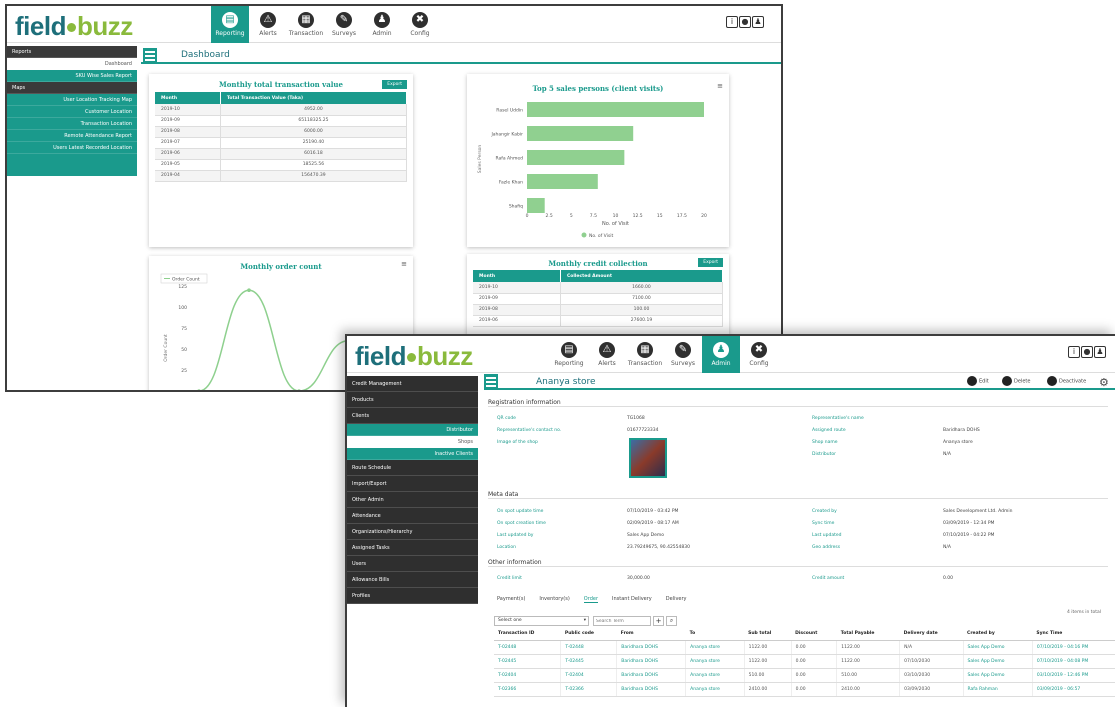 Image resolution: width=1115 pixels, height=707 pixels. What do you see at coordinates (632, 599) in the screenshot?
I see `tab-instant-delivery: Instant Delivery` at bounding box center [632, 599].